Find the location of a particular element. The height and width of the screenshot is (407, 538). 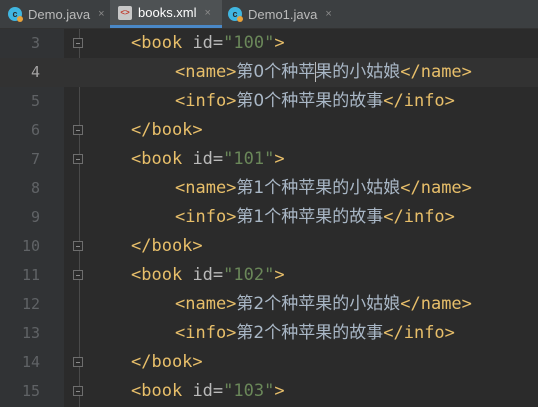

code-line: 5 <info>第0个种苹果的故事</info> is located at coordinates (269, 101).